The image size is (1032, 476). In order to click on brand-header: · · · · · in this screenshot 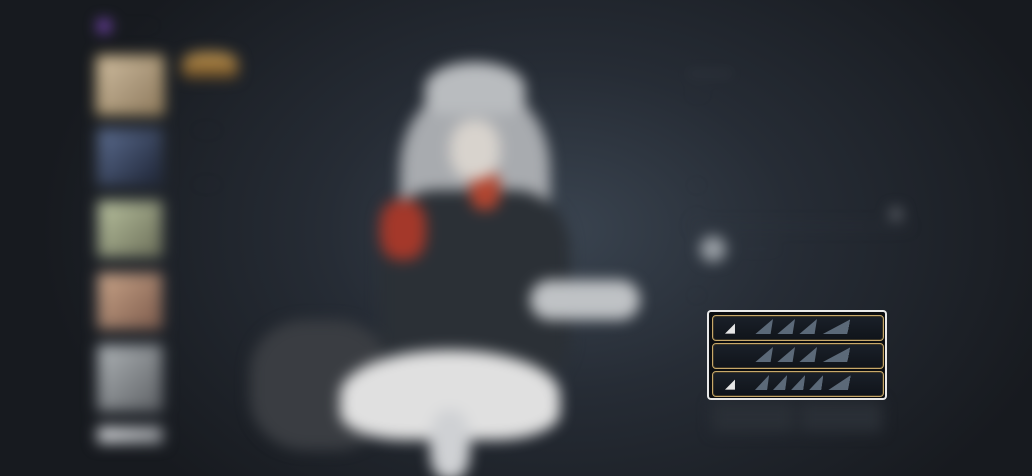, I will do `click(127, 26)`.